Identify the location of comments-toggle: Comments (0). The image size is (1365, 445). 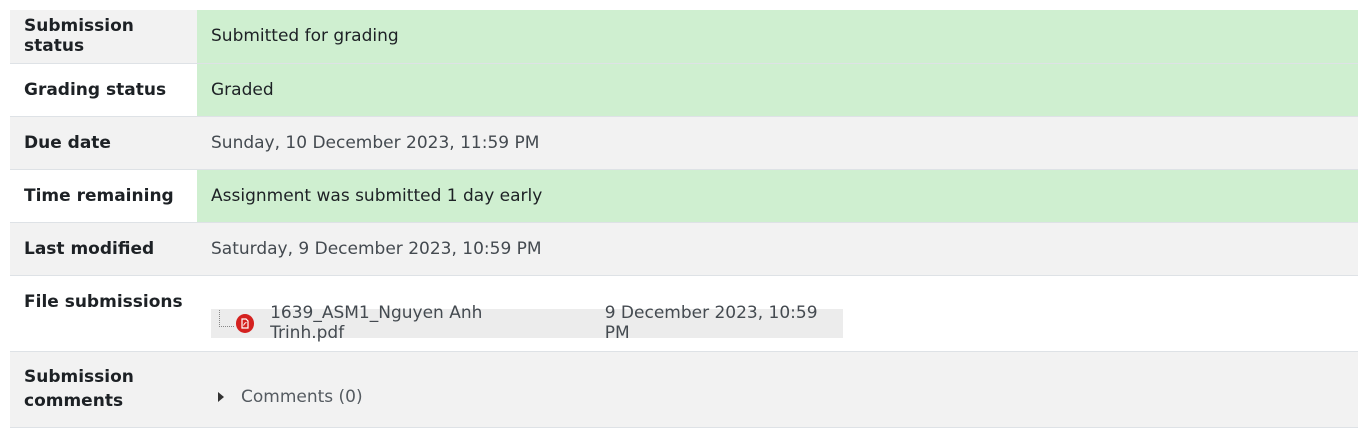
(287, 397).